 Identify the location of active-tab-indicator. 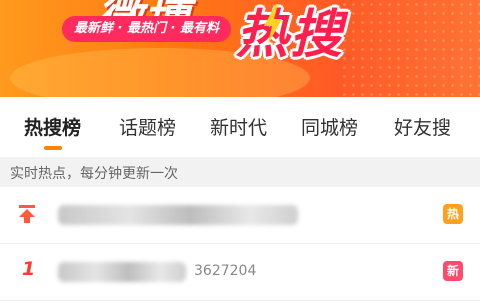
(53, 148).